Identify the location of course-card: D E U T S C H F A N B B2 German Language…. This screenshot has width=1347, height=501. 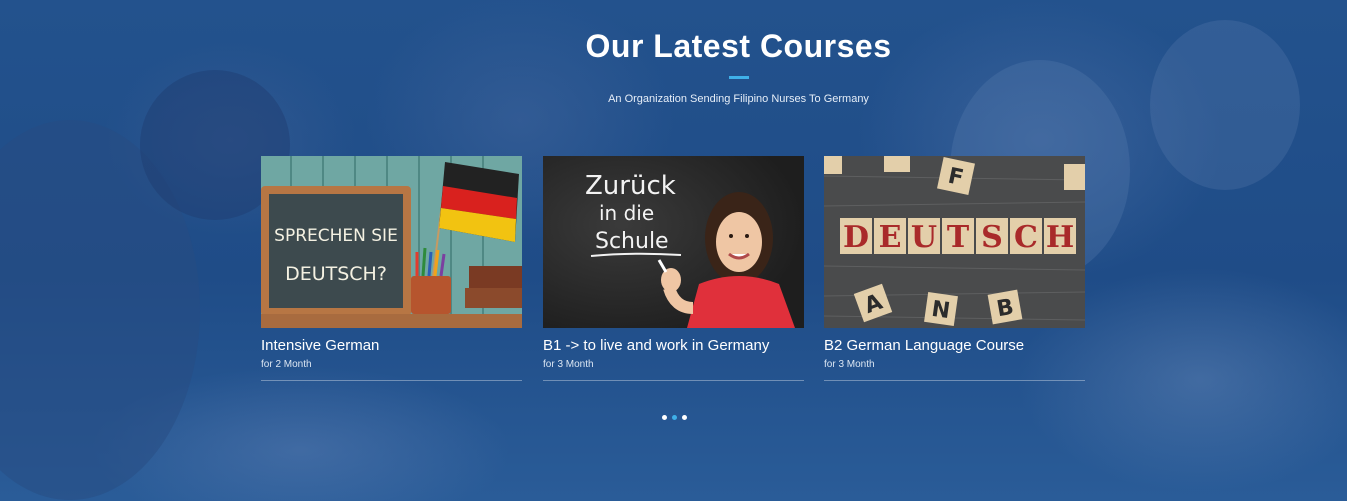
(954, 268).